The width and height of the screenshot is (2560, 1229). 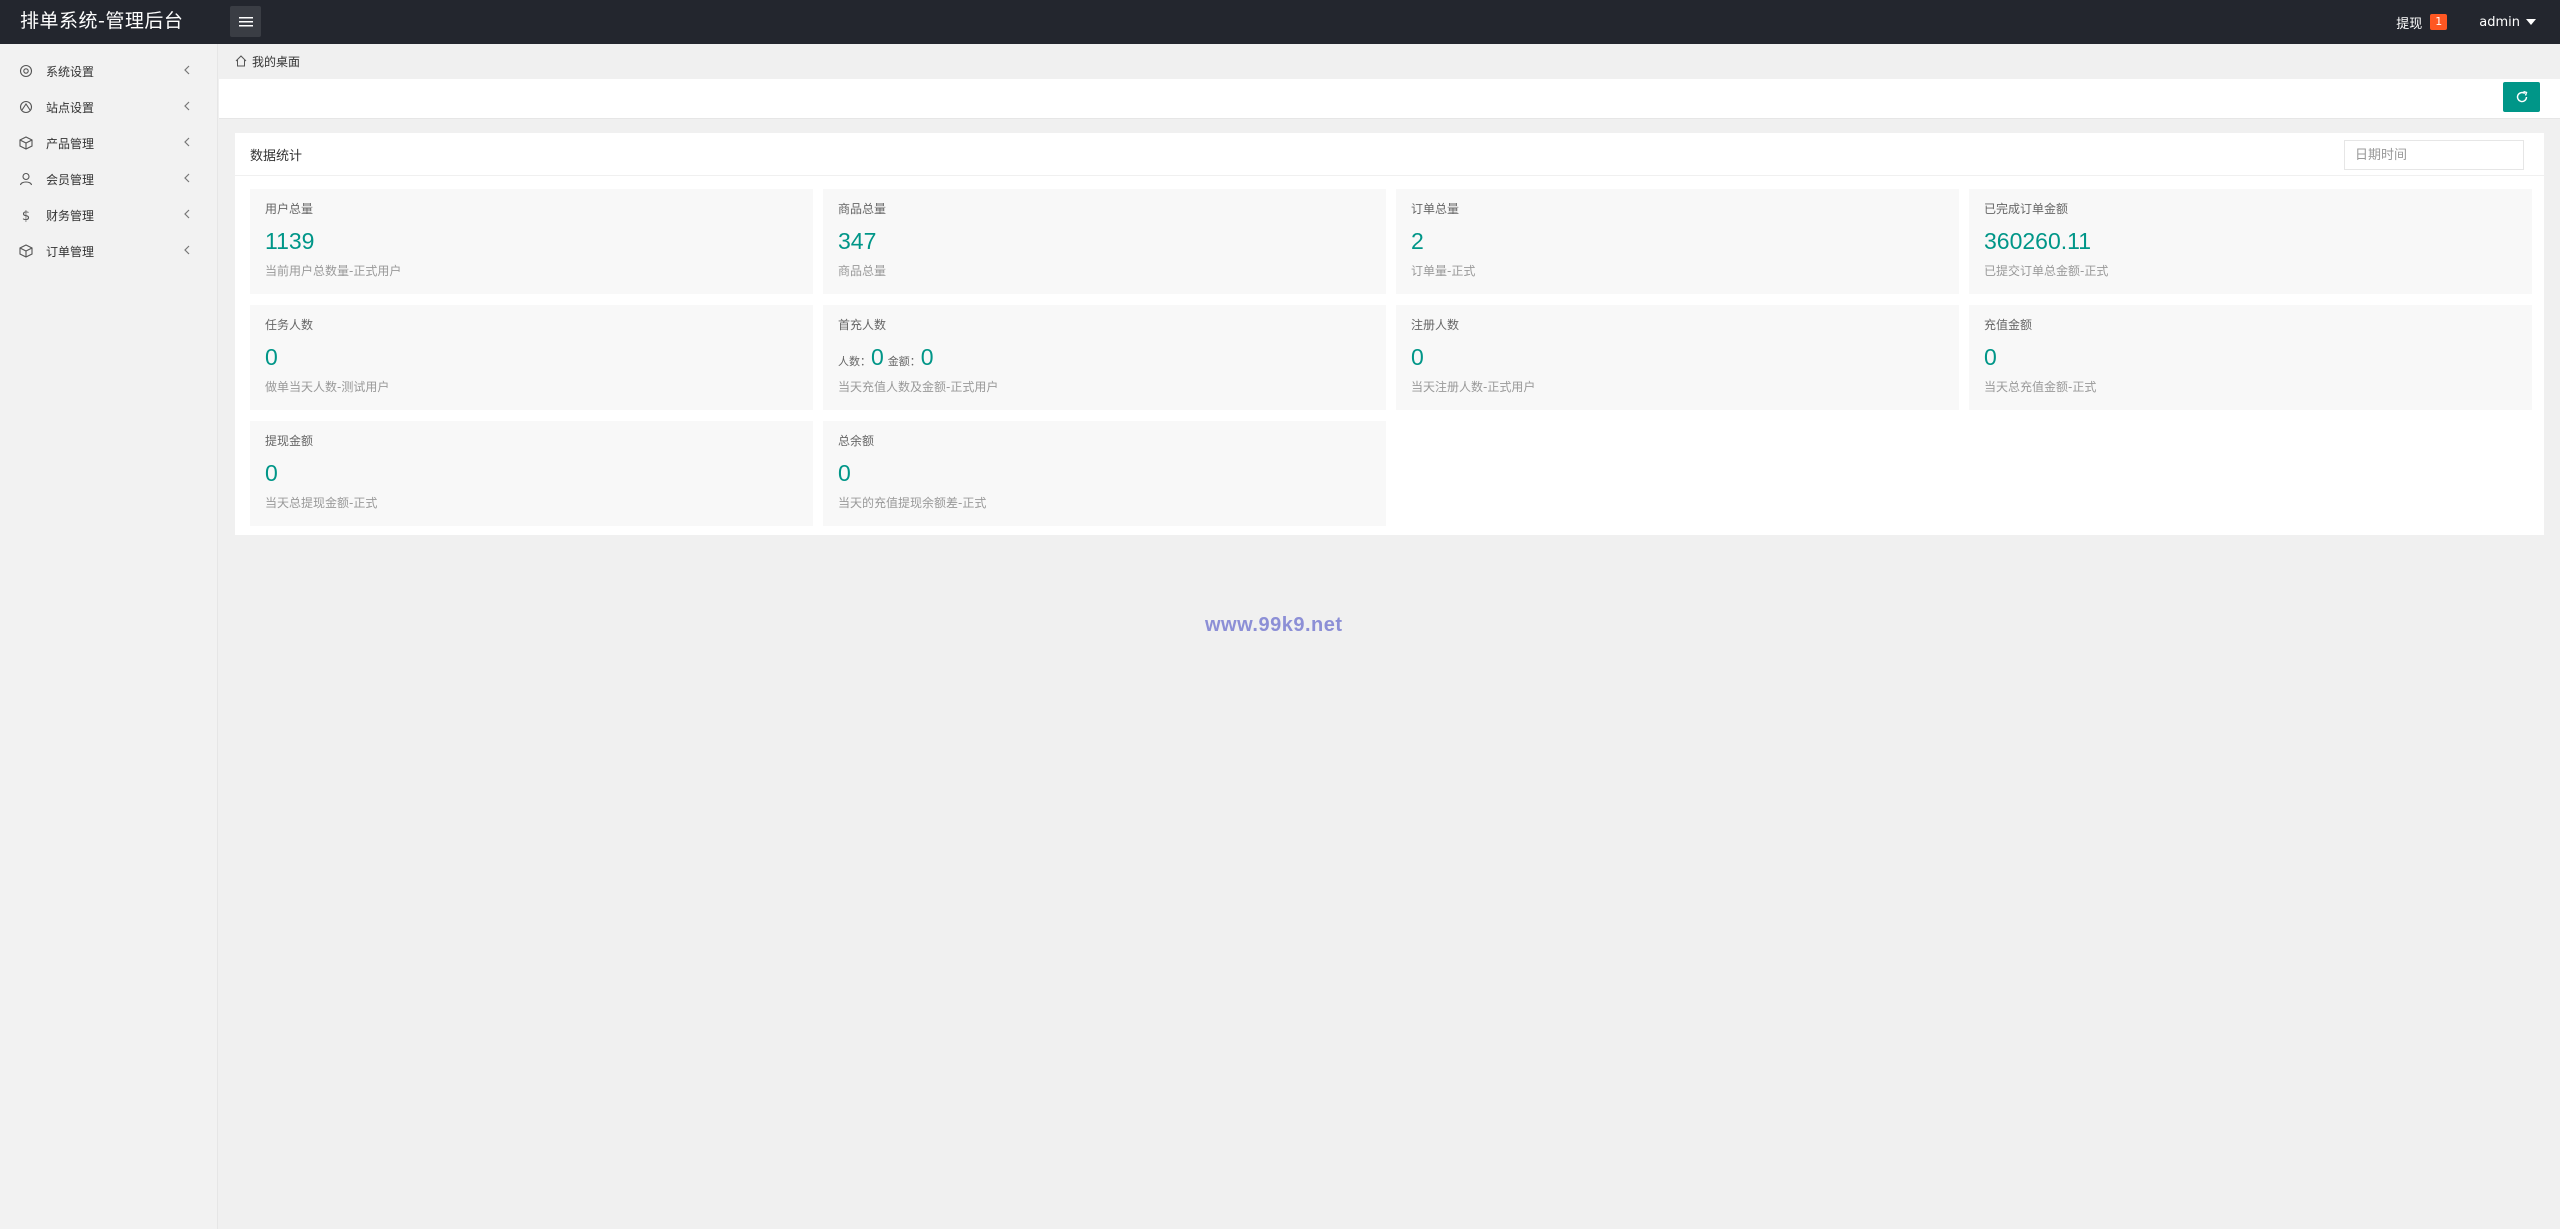 I want to click on card-title: 充值金额, so click(x=2008, y=325).